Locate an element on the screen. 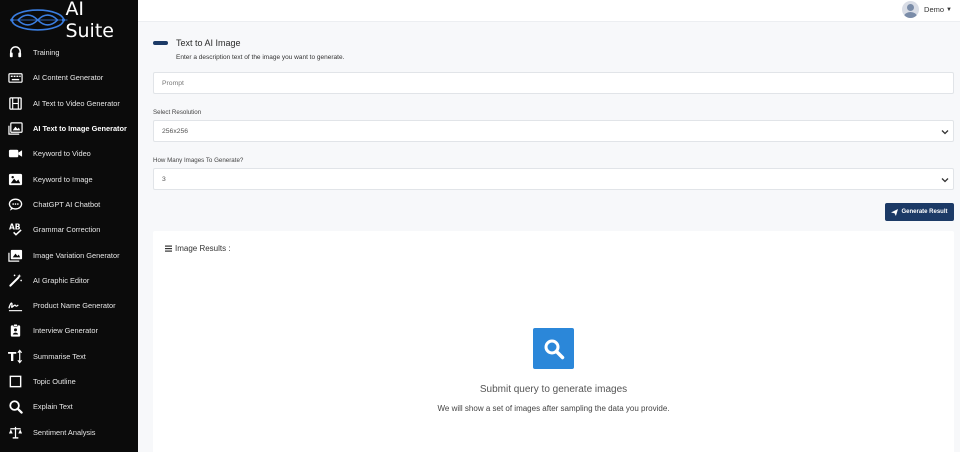 This screenshot has width=960, height=452. svg-text: T is located at coordinates (12, 357).